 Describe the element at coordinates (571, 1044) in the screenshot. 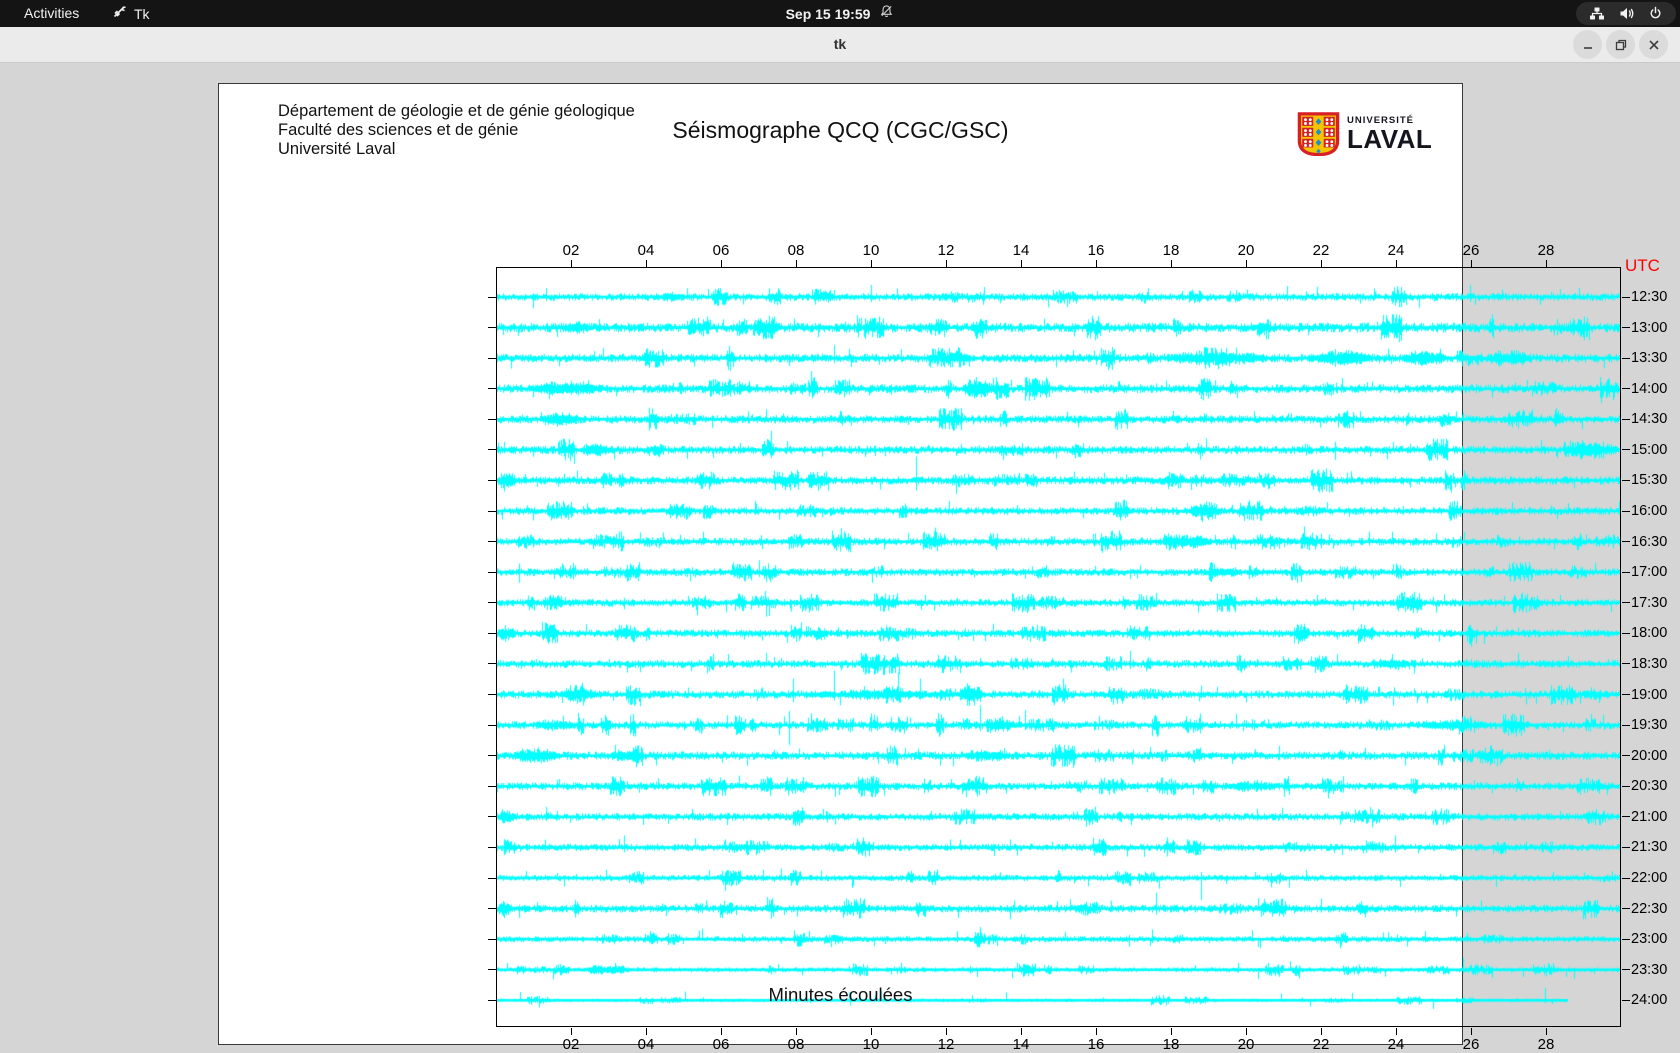

I see `x-tick-label: 02` at that location.